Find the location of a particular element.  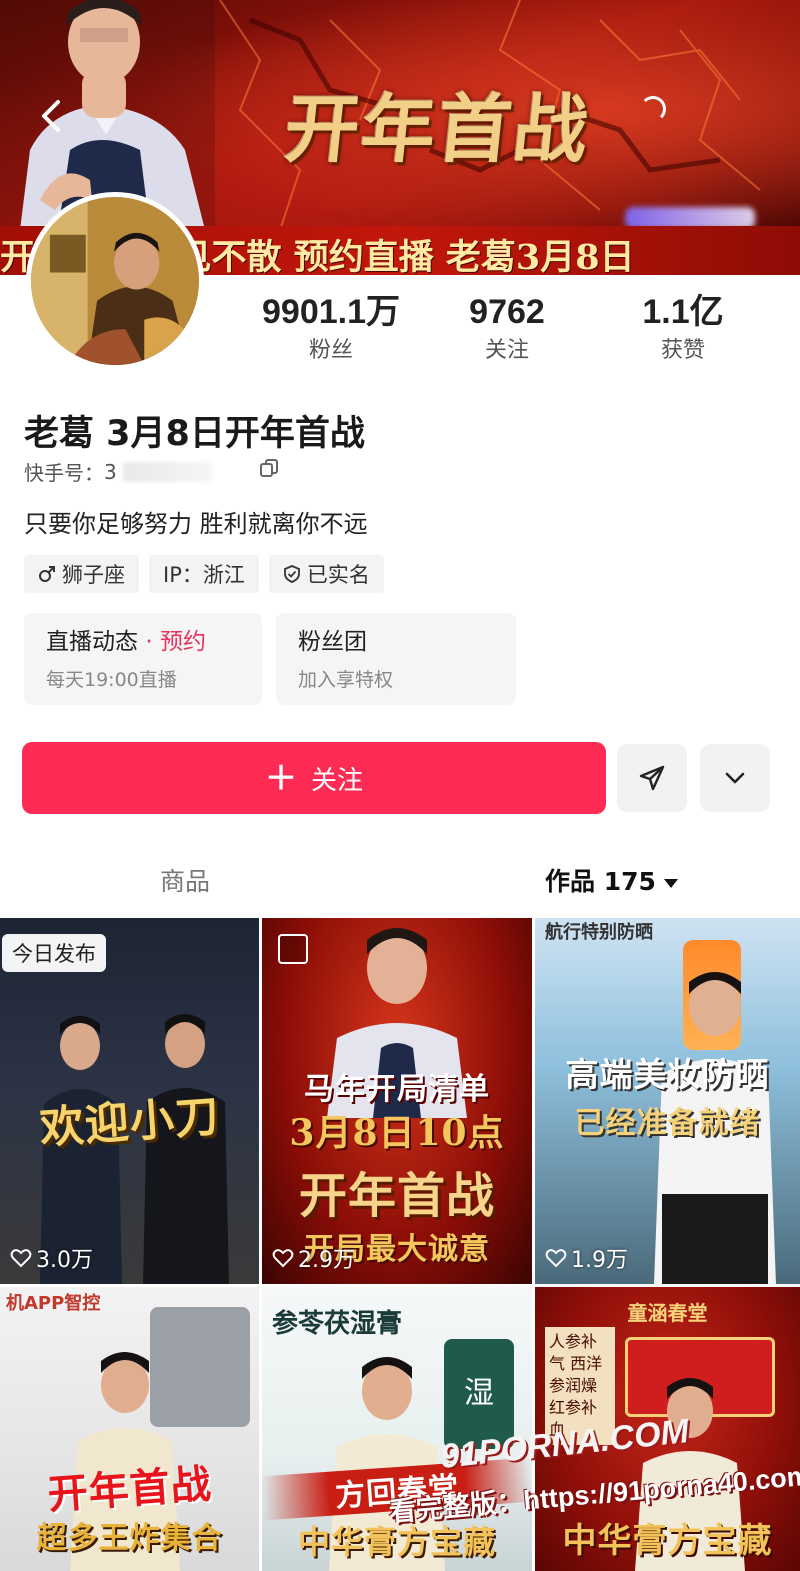

image-icon is located at coordinates (293, 949).